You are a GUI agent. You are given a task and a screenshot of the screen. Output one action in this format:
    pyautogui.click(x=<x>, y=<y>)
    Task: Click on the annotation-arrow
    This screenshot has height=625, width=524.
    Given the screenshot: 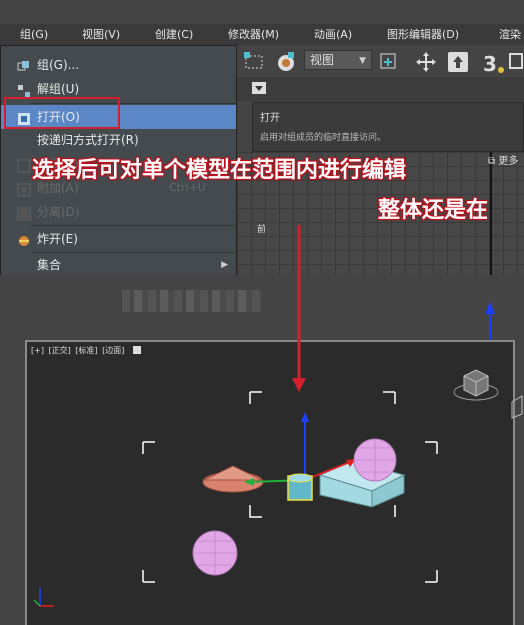 What is the action you would take?
    pyautogui.click(x=299, y=308)
    